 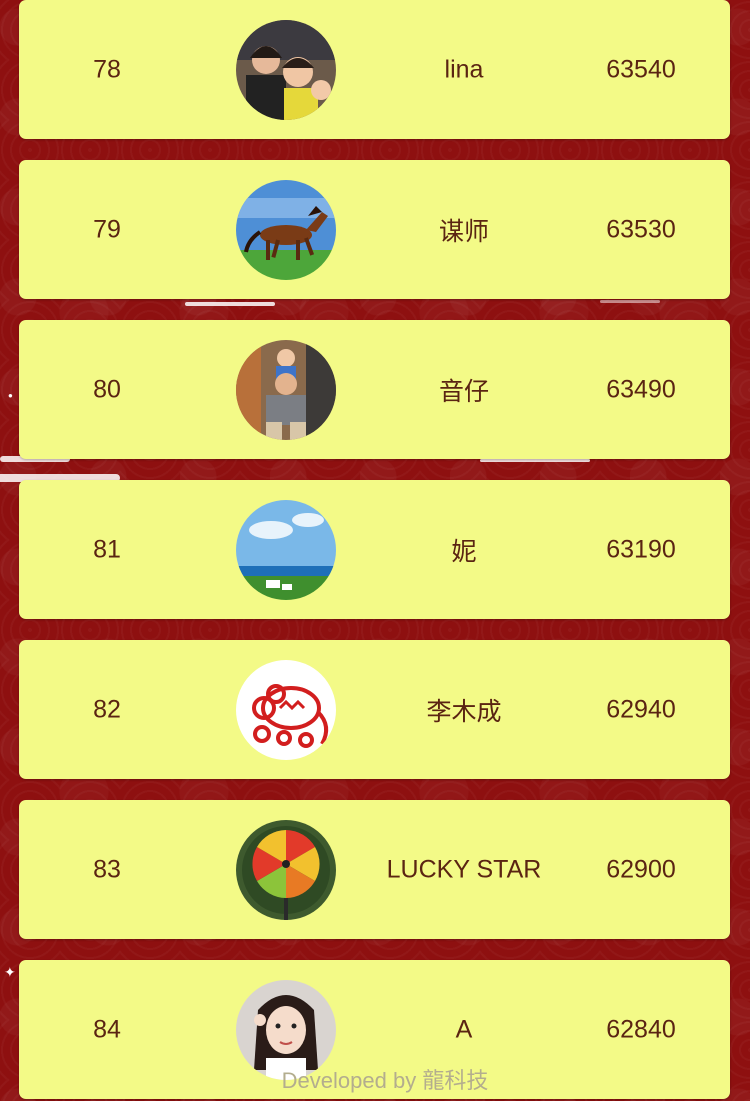 What do you see at coordinates (464, 231) in the screenshot?
I see `player-name: 谋师` at bounding box center [464, 231].